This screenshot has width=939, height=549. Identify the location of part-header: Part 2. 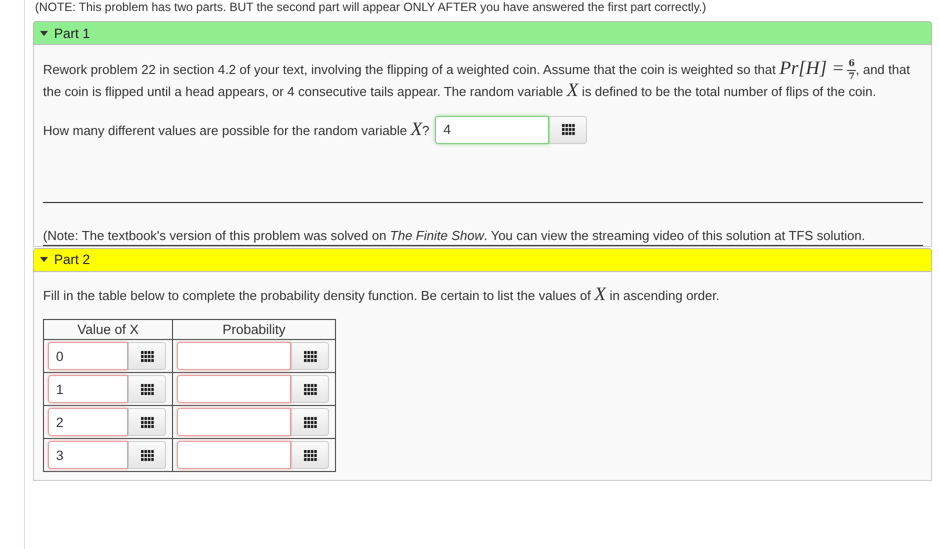
(482, 260).